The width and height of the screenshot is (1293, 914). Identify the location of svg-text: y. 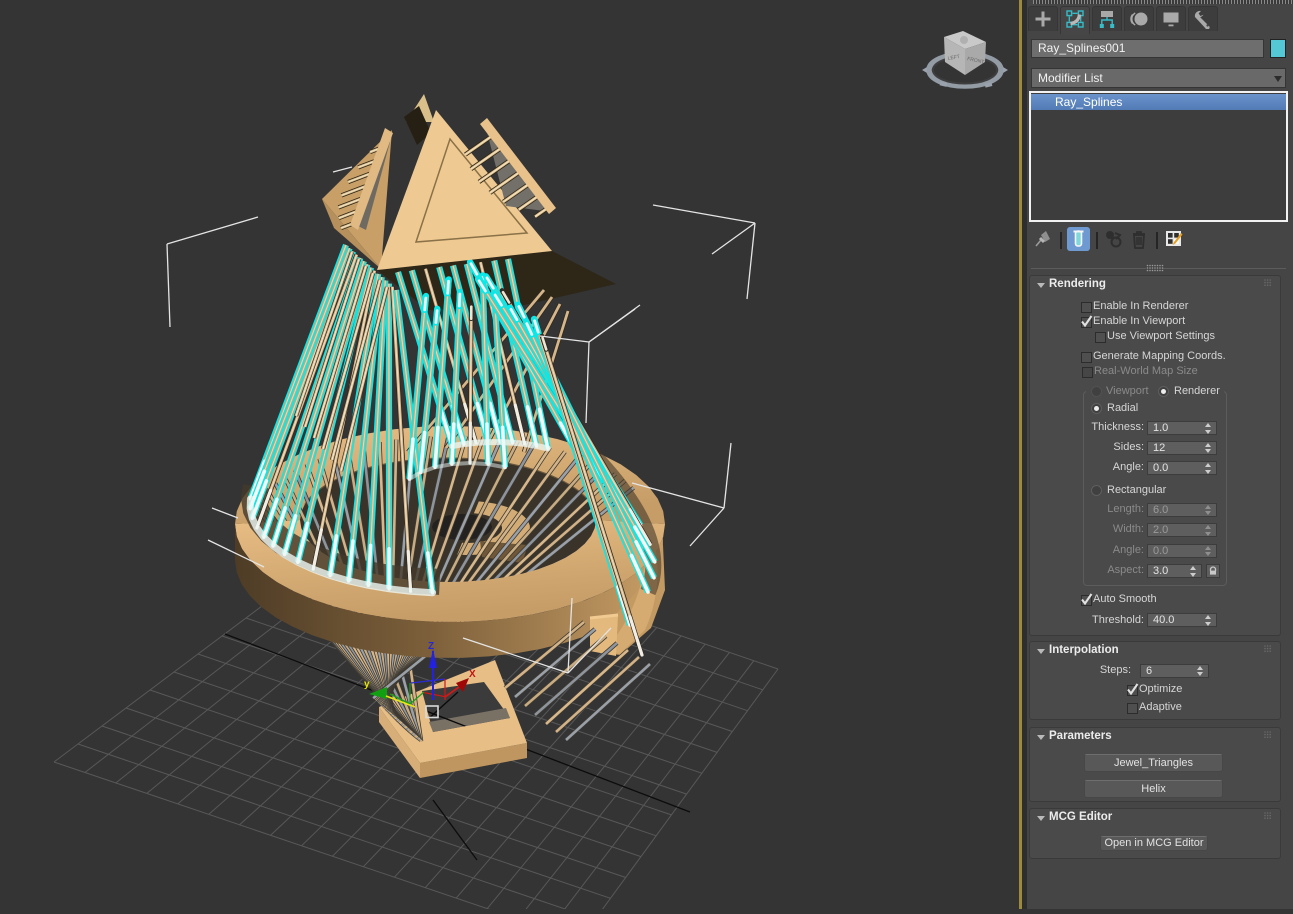
(367, 684).